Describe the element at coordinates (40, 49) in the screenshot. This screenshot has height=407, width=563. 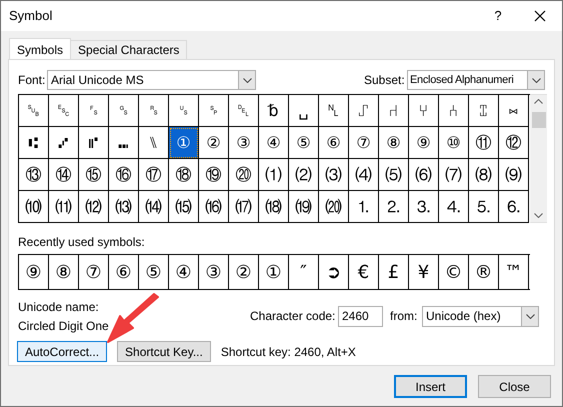
I see `tab: Symbols` at that location.